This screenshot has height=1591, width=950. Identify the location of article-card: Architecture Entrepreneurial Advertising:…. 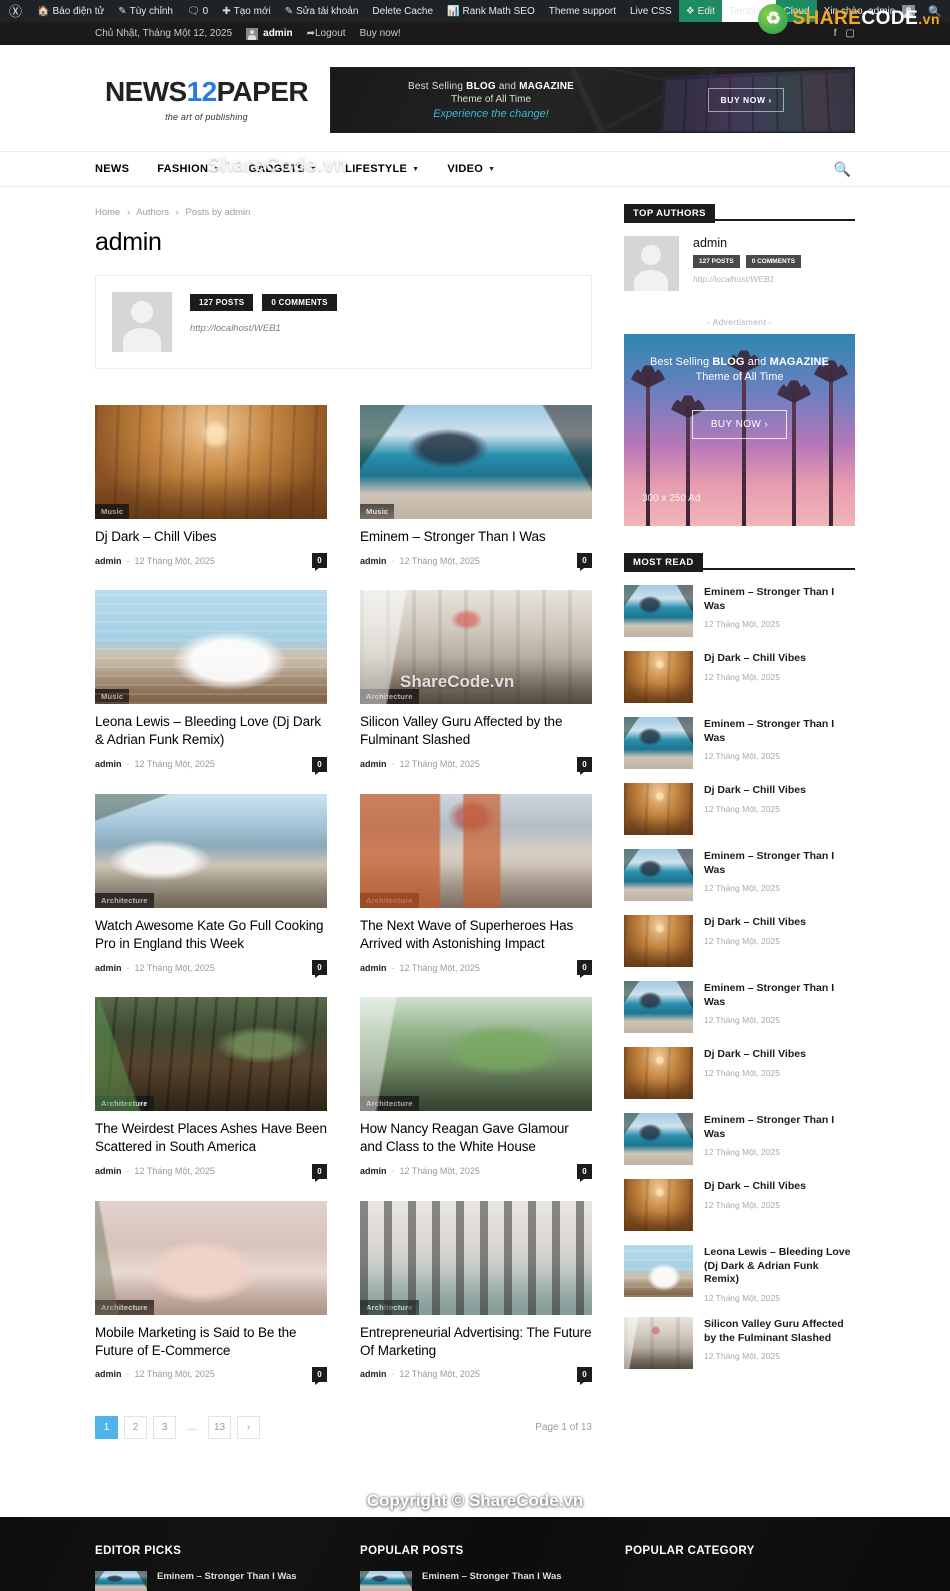
(476, 1292).